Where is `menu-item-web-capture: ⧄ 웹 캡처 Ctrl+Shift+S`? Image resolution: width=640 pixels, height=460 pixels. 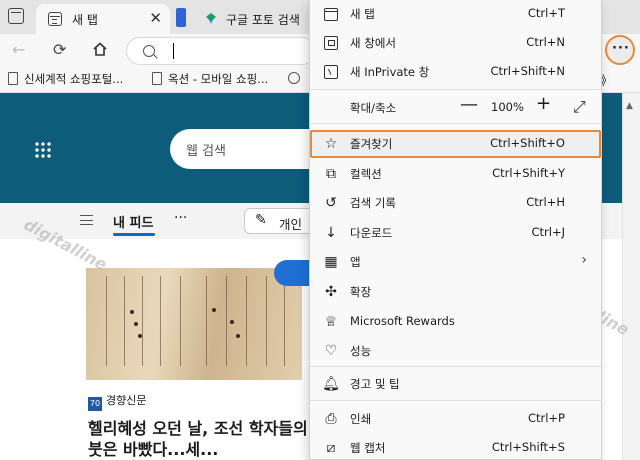 menu-item-web-capture: ⧄ 웹 캡처 Ctrl+Shift+S is located at coordinates (455, 447).